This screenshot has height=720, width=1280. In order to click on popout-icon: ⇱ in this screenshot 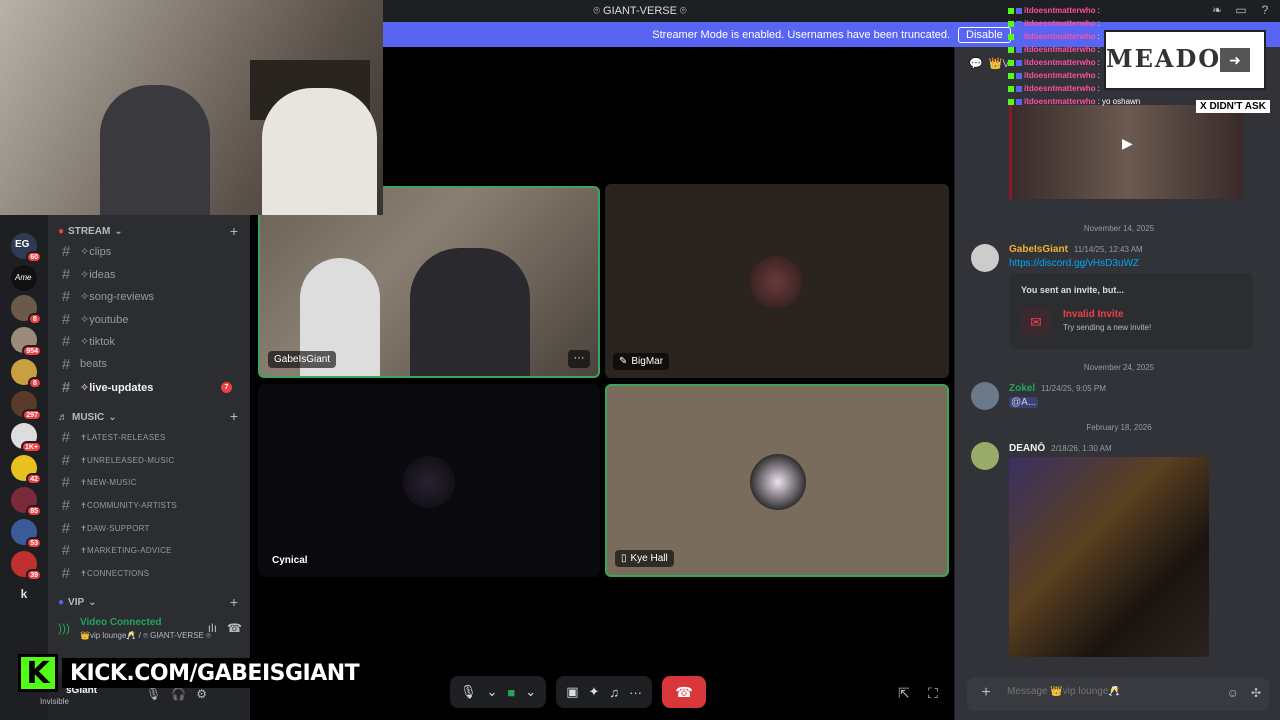, I will do `click(904, 693)`.